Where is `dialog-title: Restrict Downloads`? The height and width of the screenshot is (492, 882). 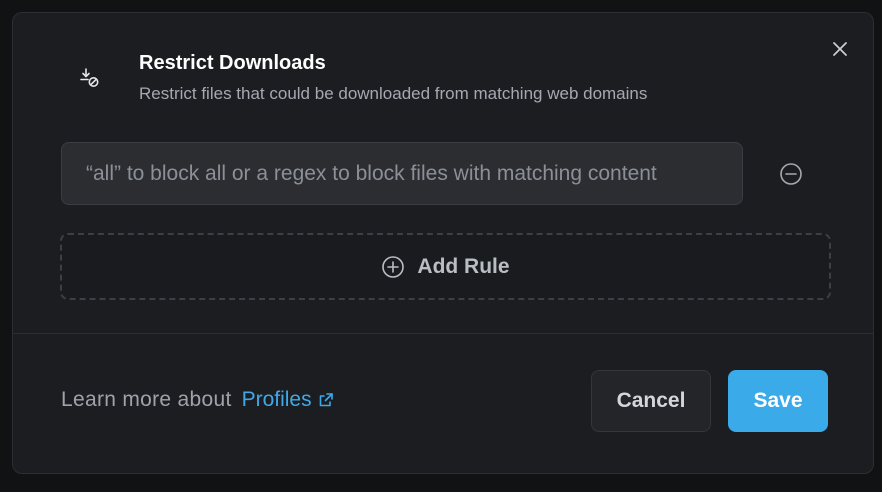
dialog-title: Restrict Downloads is located at coordinates (232, 63).